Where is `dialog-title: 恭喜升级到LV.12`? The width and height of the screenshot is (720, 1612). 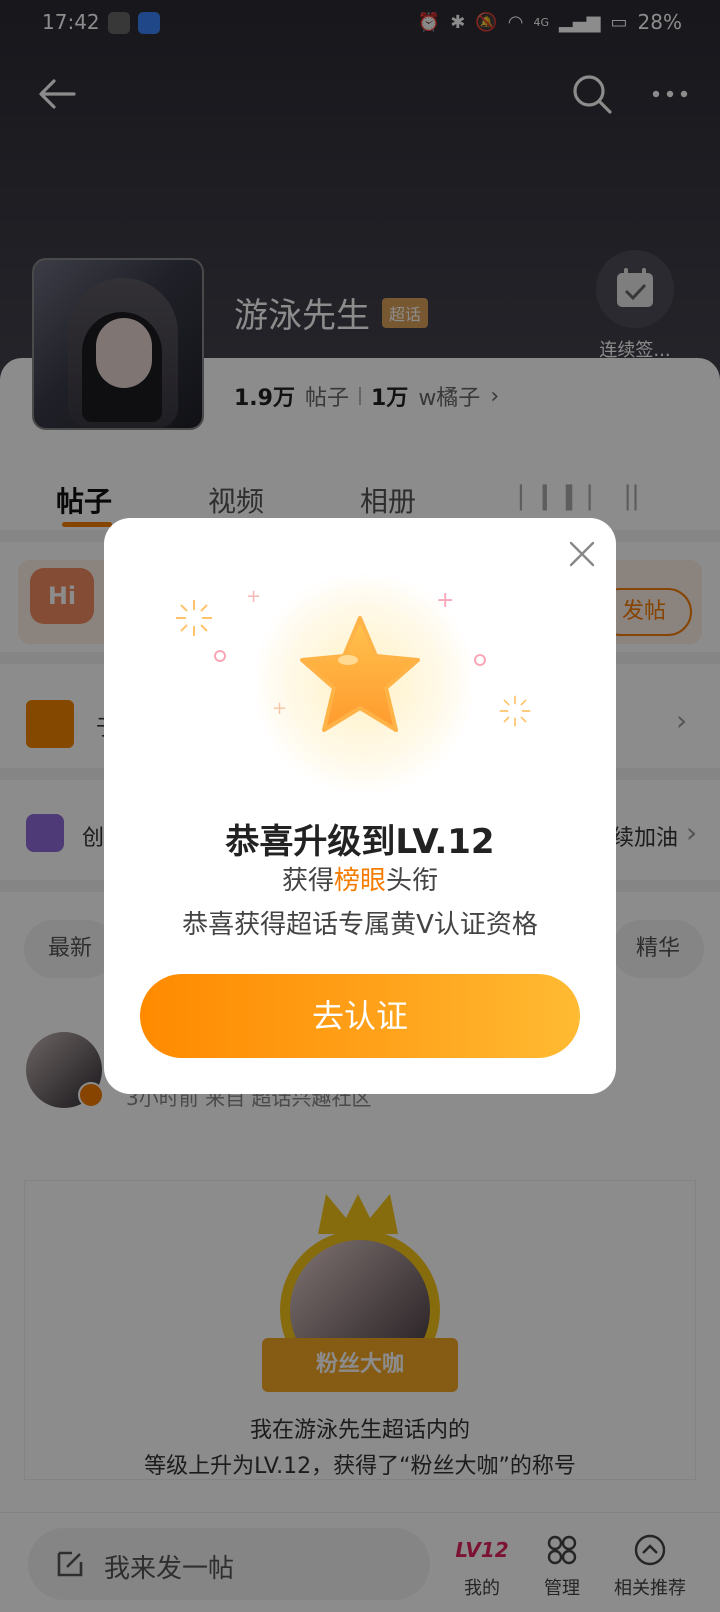
dialog-title: 恭喜升级到LV.12 is located at coordinates (360, 842).